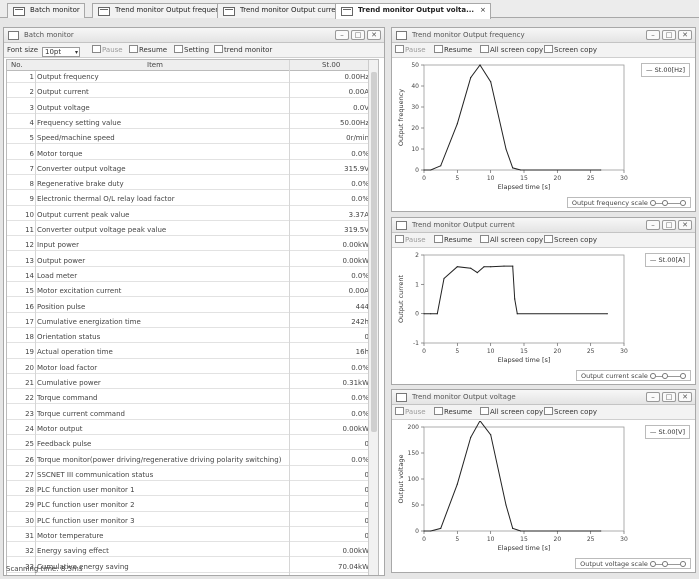 The height and width of the screenshot is (579, 699). Describe the element at coordinates (188, 246) in the screenshot. I see `table-row: 12 Input power 0.00kW` at that location.